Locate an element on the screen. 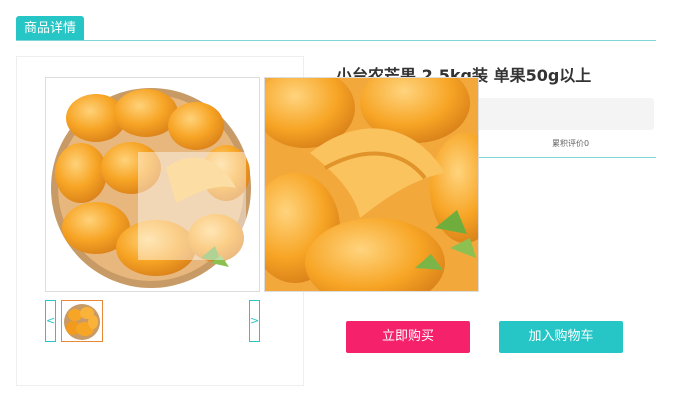  thumbnail-prev-button: < is located at coordinates (50, 321).